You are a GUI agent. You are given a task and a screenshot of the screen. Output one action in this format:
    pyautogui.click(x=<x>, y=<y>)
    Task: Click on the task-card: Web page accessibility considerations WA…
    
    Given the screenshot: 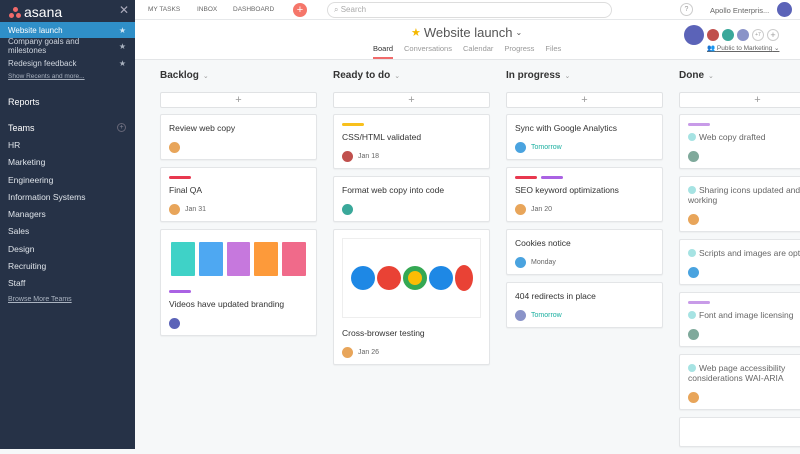 What is the action you would take?
    pyautogui.click(x=739, y=382)
    